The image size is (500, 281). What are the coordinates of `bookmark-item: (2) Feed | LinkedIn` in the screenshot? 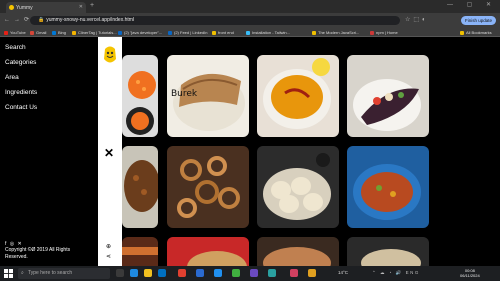 It's located at (188, 32).